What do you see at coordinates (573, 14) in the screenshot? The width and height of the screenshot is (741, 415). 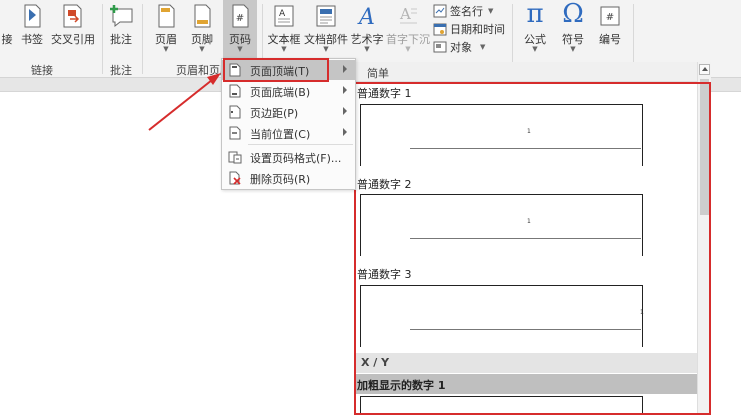 I see `omega-icon: Ω` at bounding box center [573, 14].